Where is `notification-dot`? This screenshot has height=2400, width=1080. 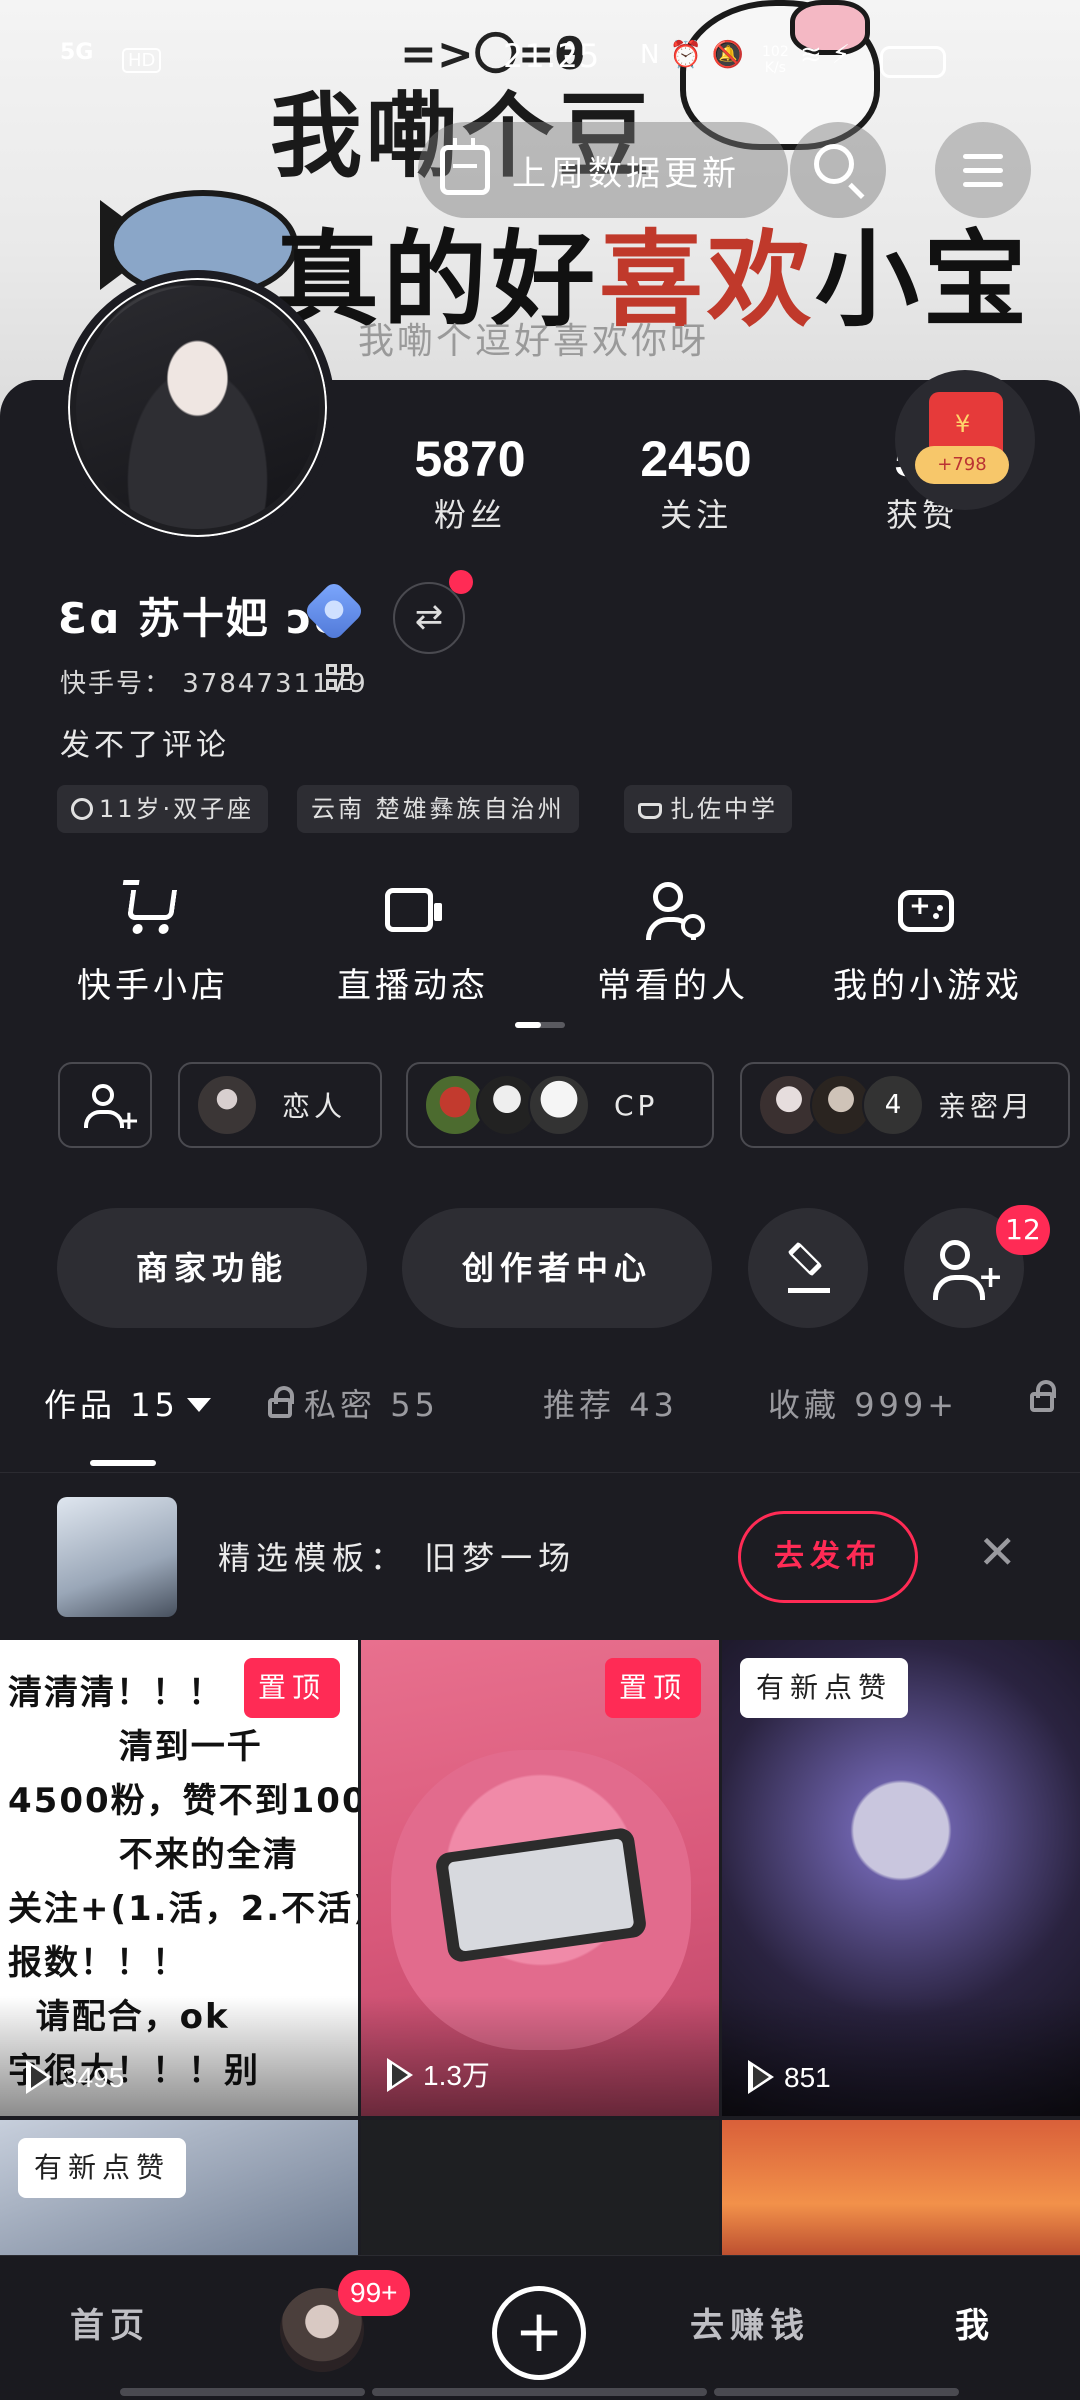 notification-dot is located at coordinates (461, 582).